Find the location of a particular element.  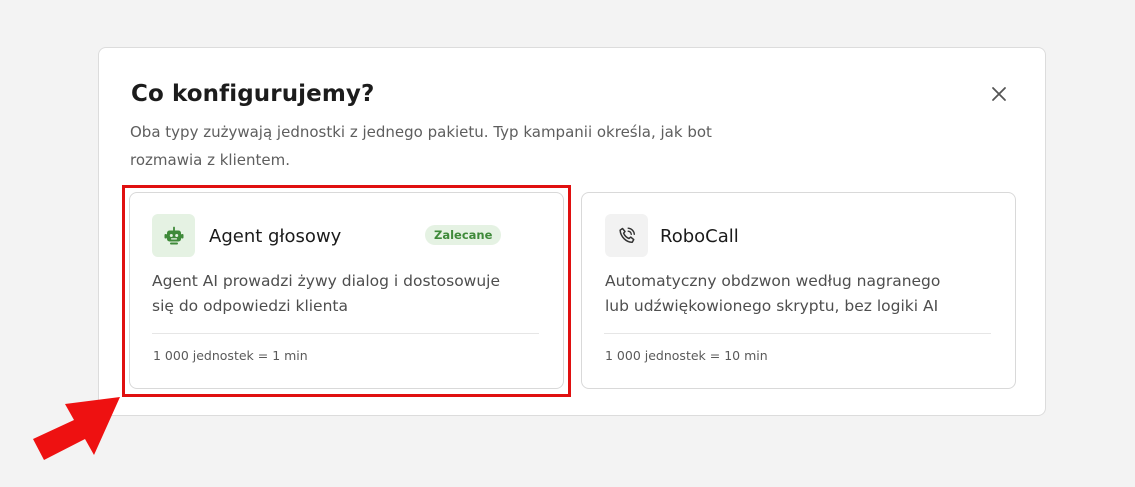

pointer-arrow-icon is located at coordinates (76, 428).